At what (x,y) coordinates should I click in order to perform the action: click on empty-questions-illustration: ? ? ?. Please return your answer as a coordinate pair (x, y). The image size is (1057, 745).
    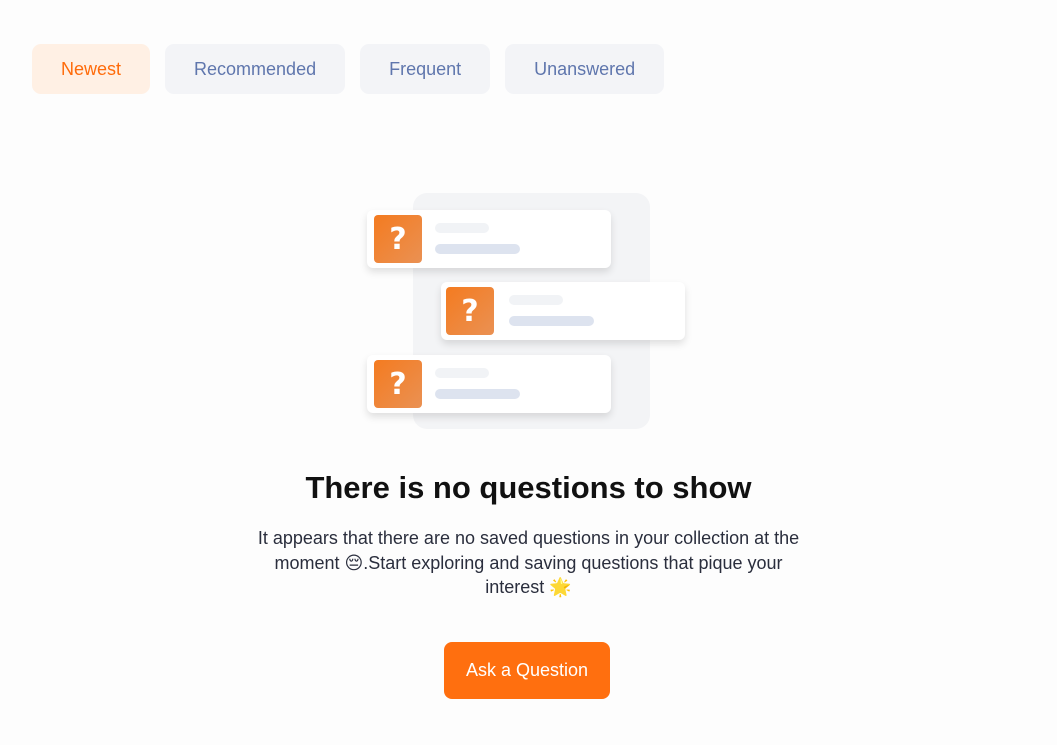
    Looking at the image, I should click on (530, 313).